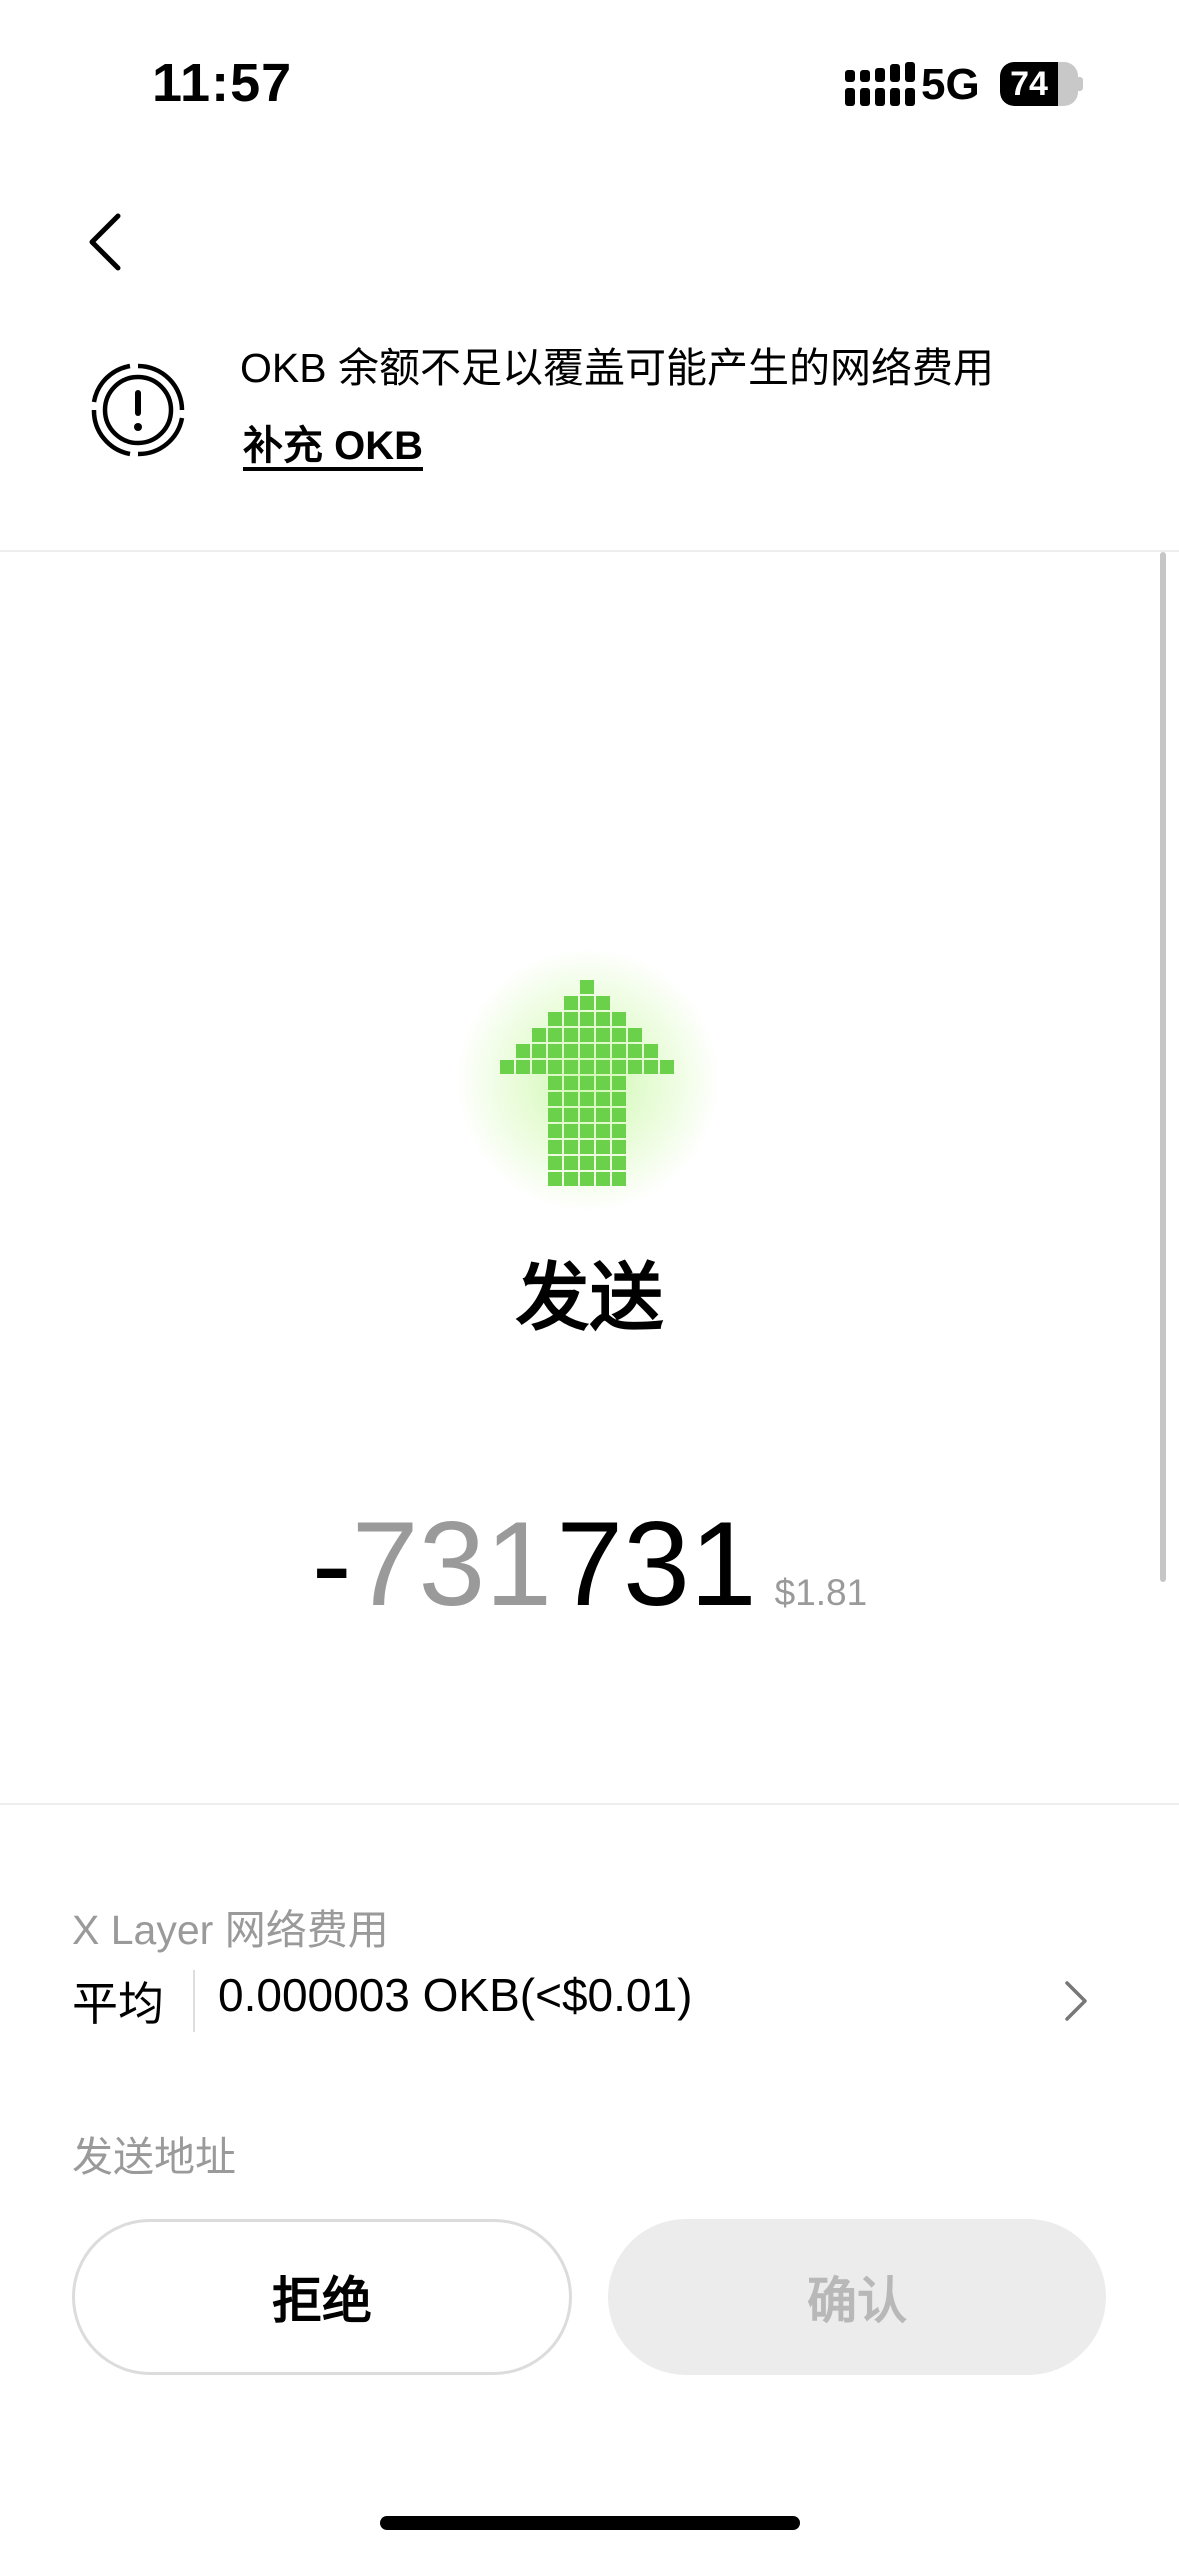 This screenshot has height=2556, width=1179. Describe the element at coordinates (333, 442) in the screenshot. I see `top-up-okb-link: 补充 OKB` at that location.